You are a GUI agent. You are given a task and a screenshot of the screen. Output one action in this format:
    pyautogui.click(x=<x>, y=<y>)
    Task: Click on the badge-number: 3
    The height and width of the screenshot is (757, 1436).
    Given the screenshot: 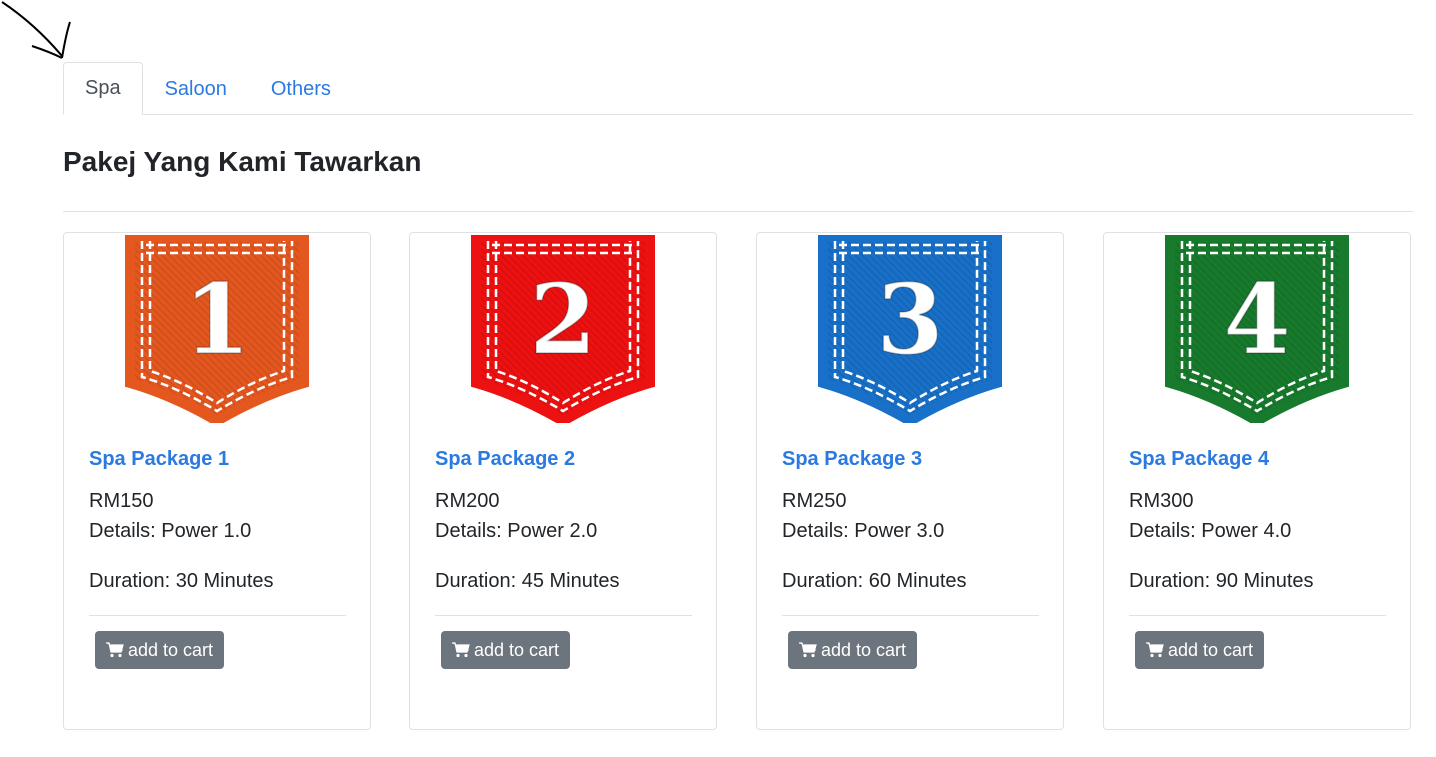 What is the action you would take?
    pyautogui.click(x=910, y=319)
    